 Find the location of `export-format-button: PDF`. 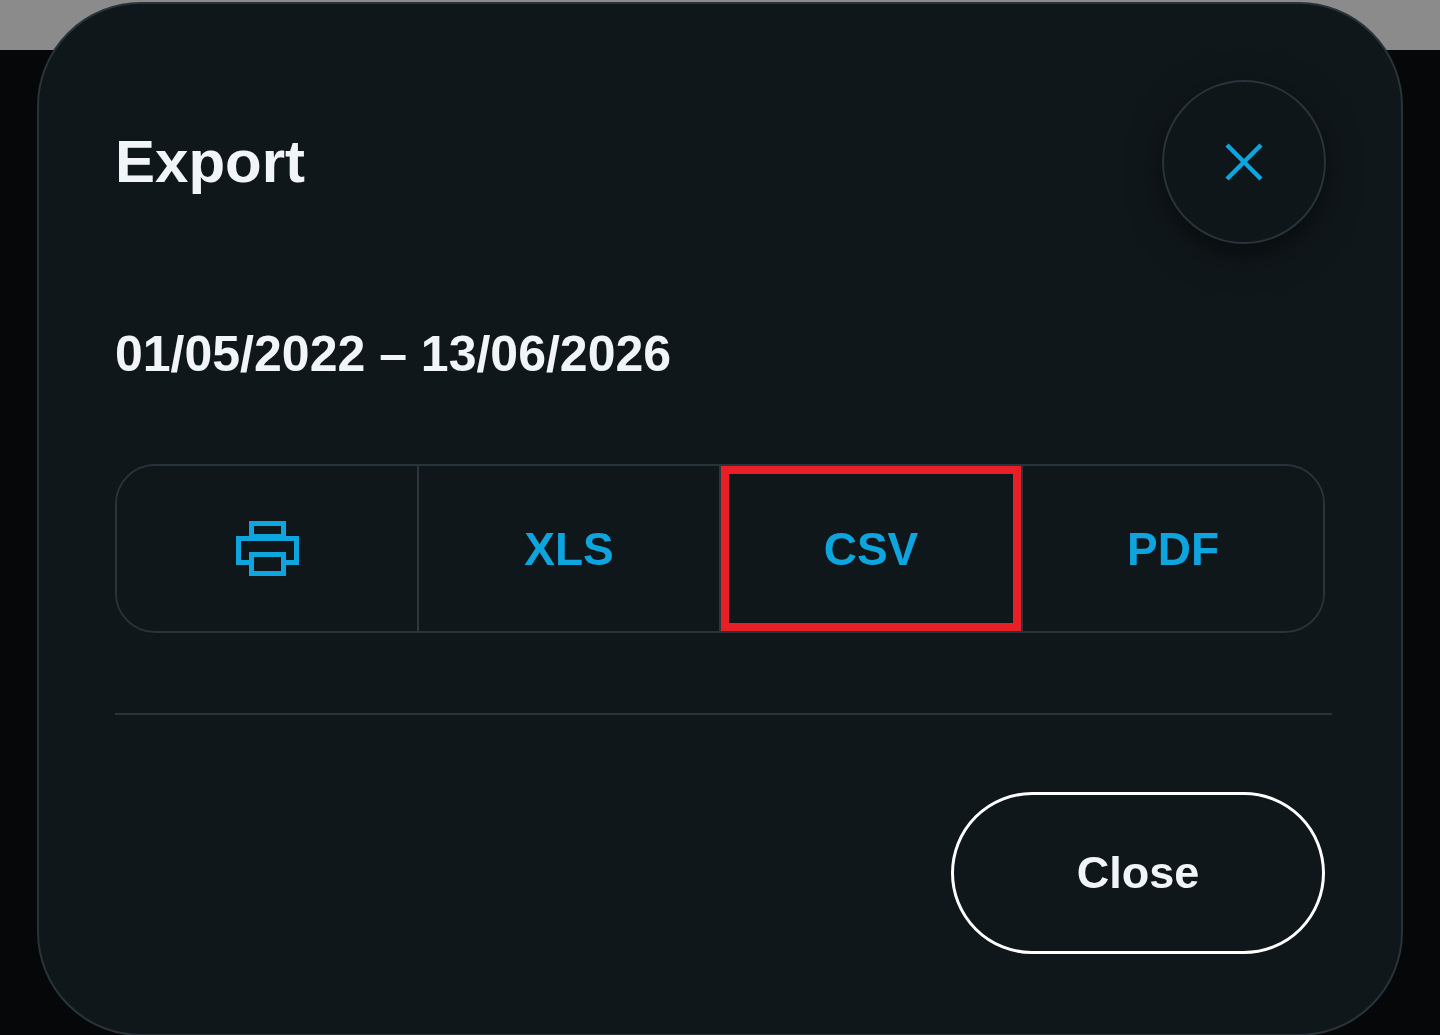

export-format-button: PDF is located at coordinates (1172, 548).